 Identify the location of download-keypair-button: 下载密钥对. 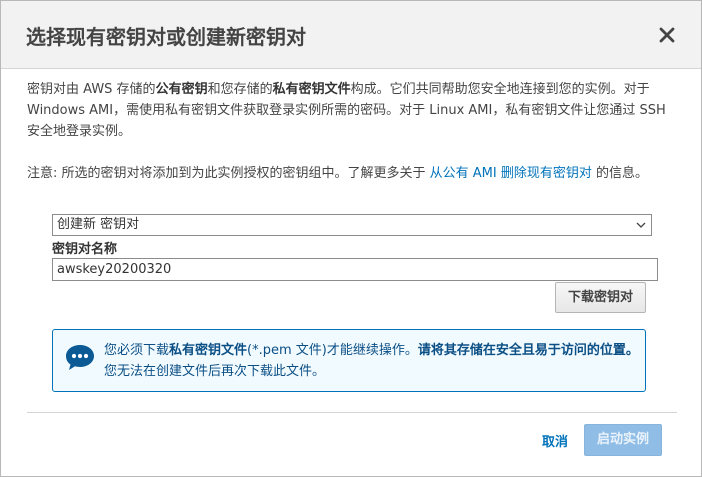
(600, 297).